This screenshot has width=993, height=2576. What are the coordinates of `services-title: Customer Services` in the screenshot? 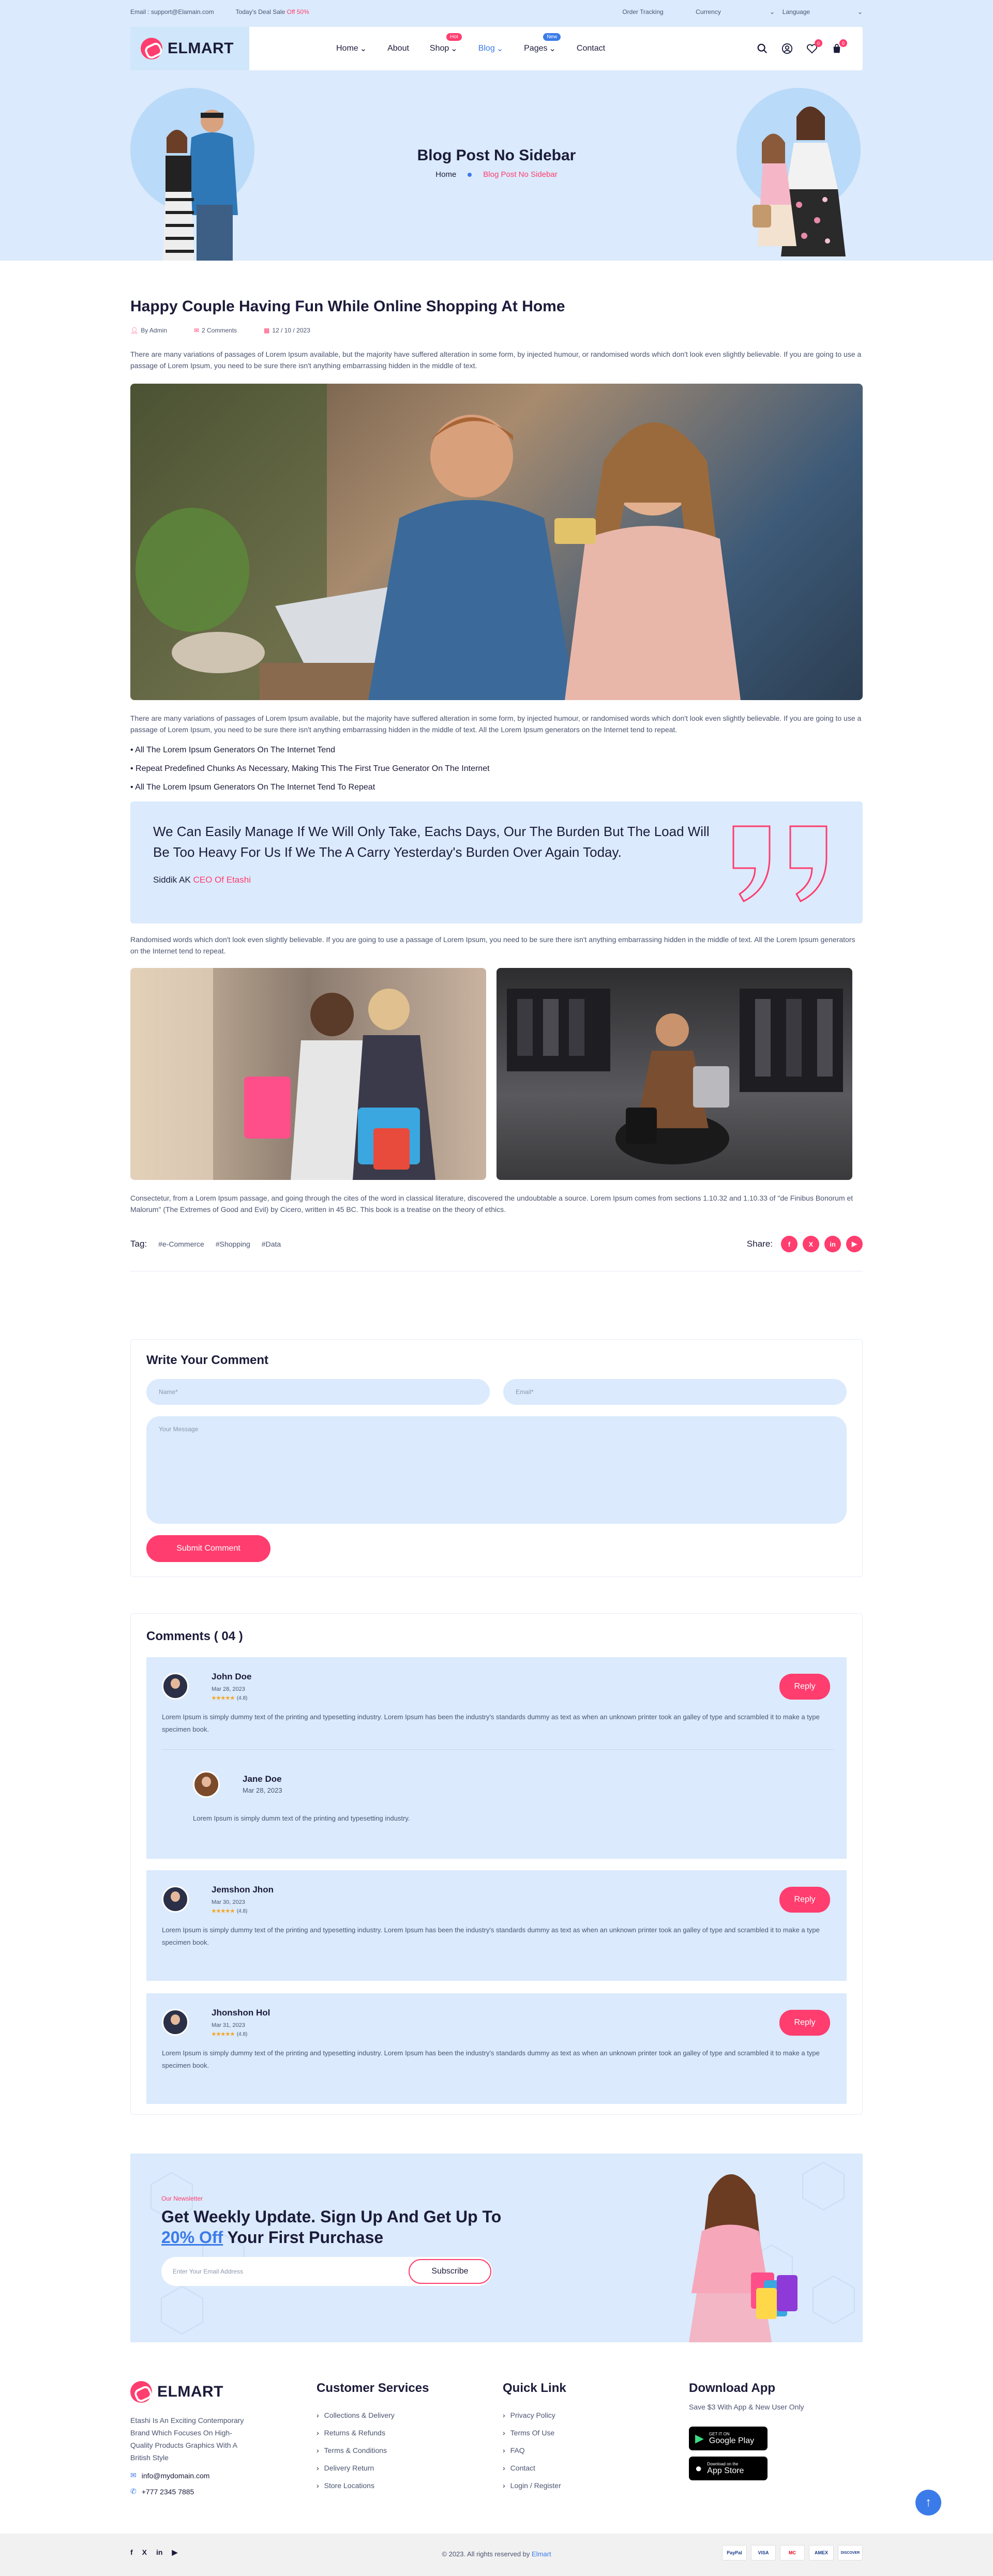 It's located at (373, 2388).